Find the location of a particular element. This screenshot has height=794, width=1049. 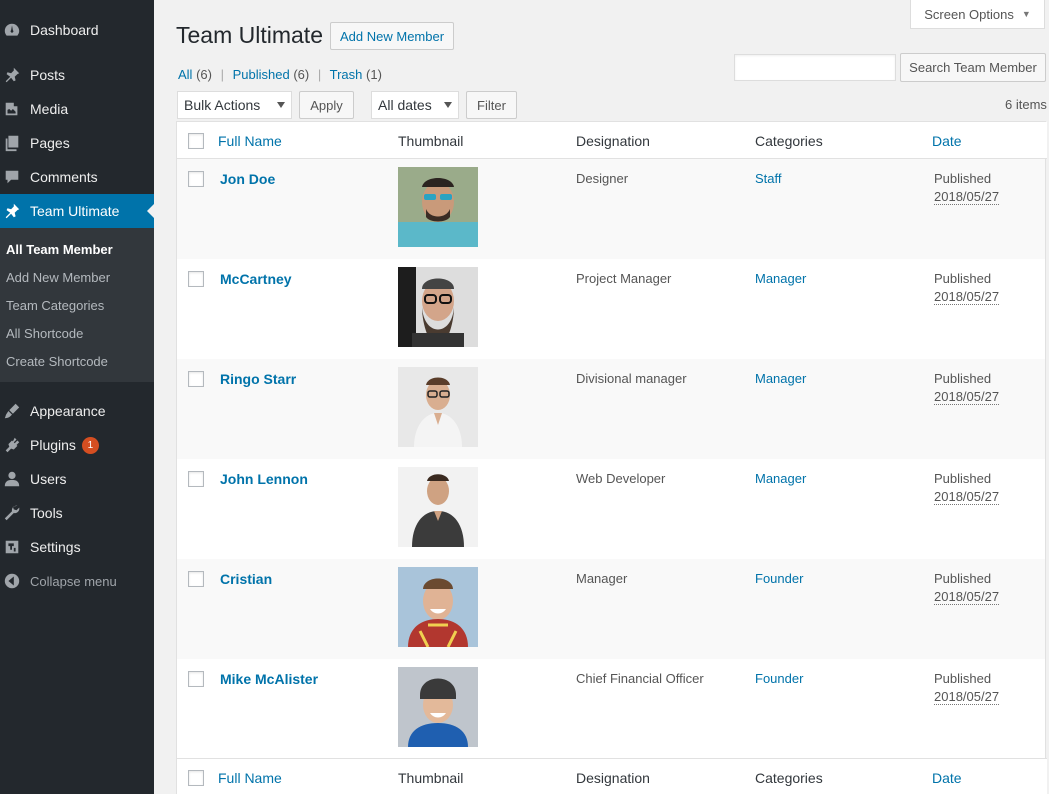

member-designation: Chief Financial Officer is located at coordinates (640, 678).